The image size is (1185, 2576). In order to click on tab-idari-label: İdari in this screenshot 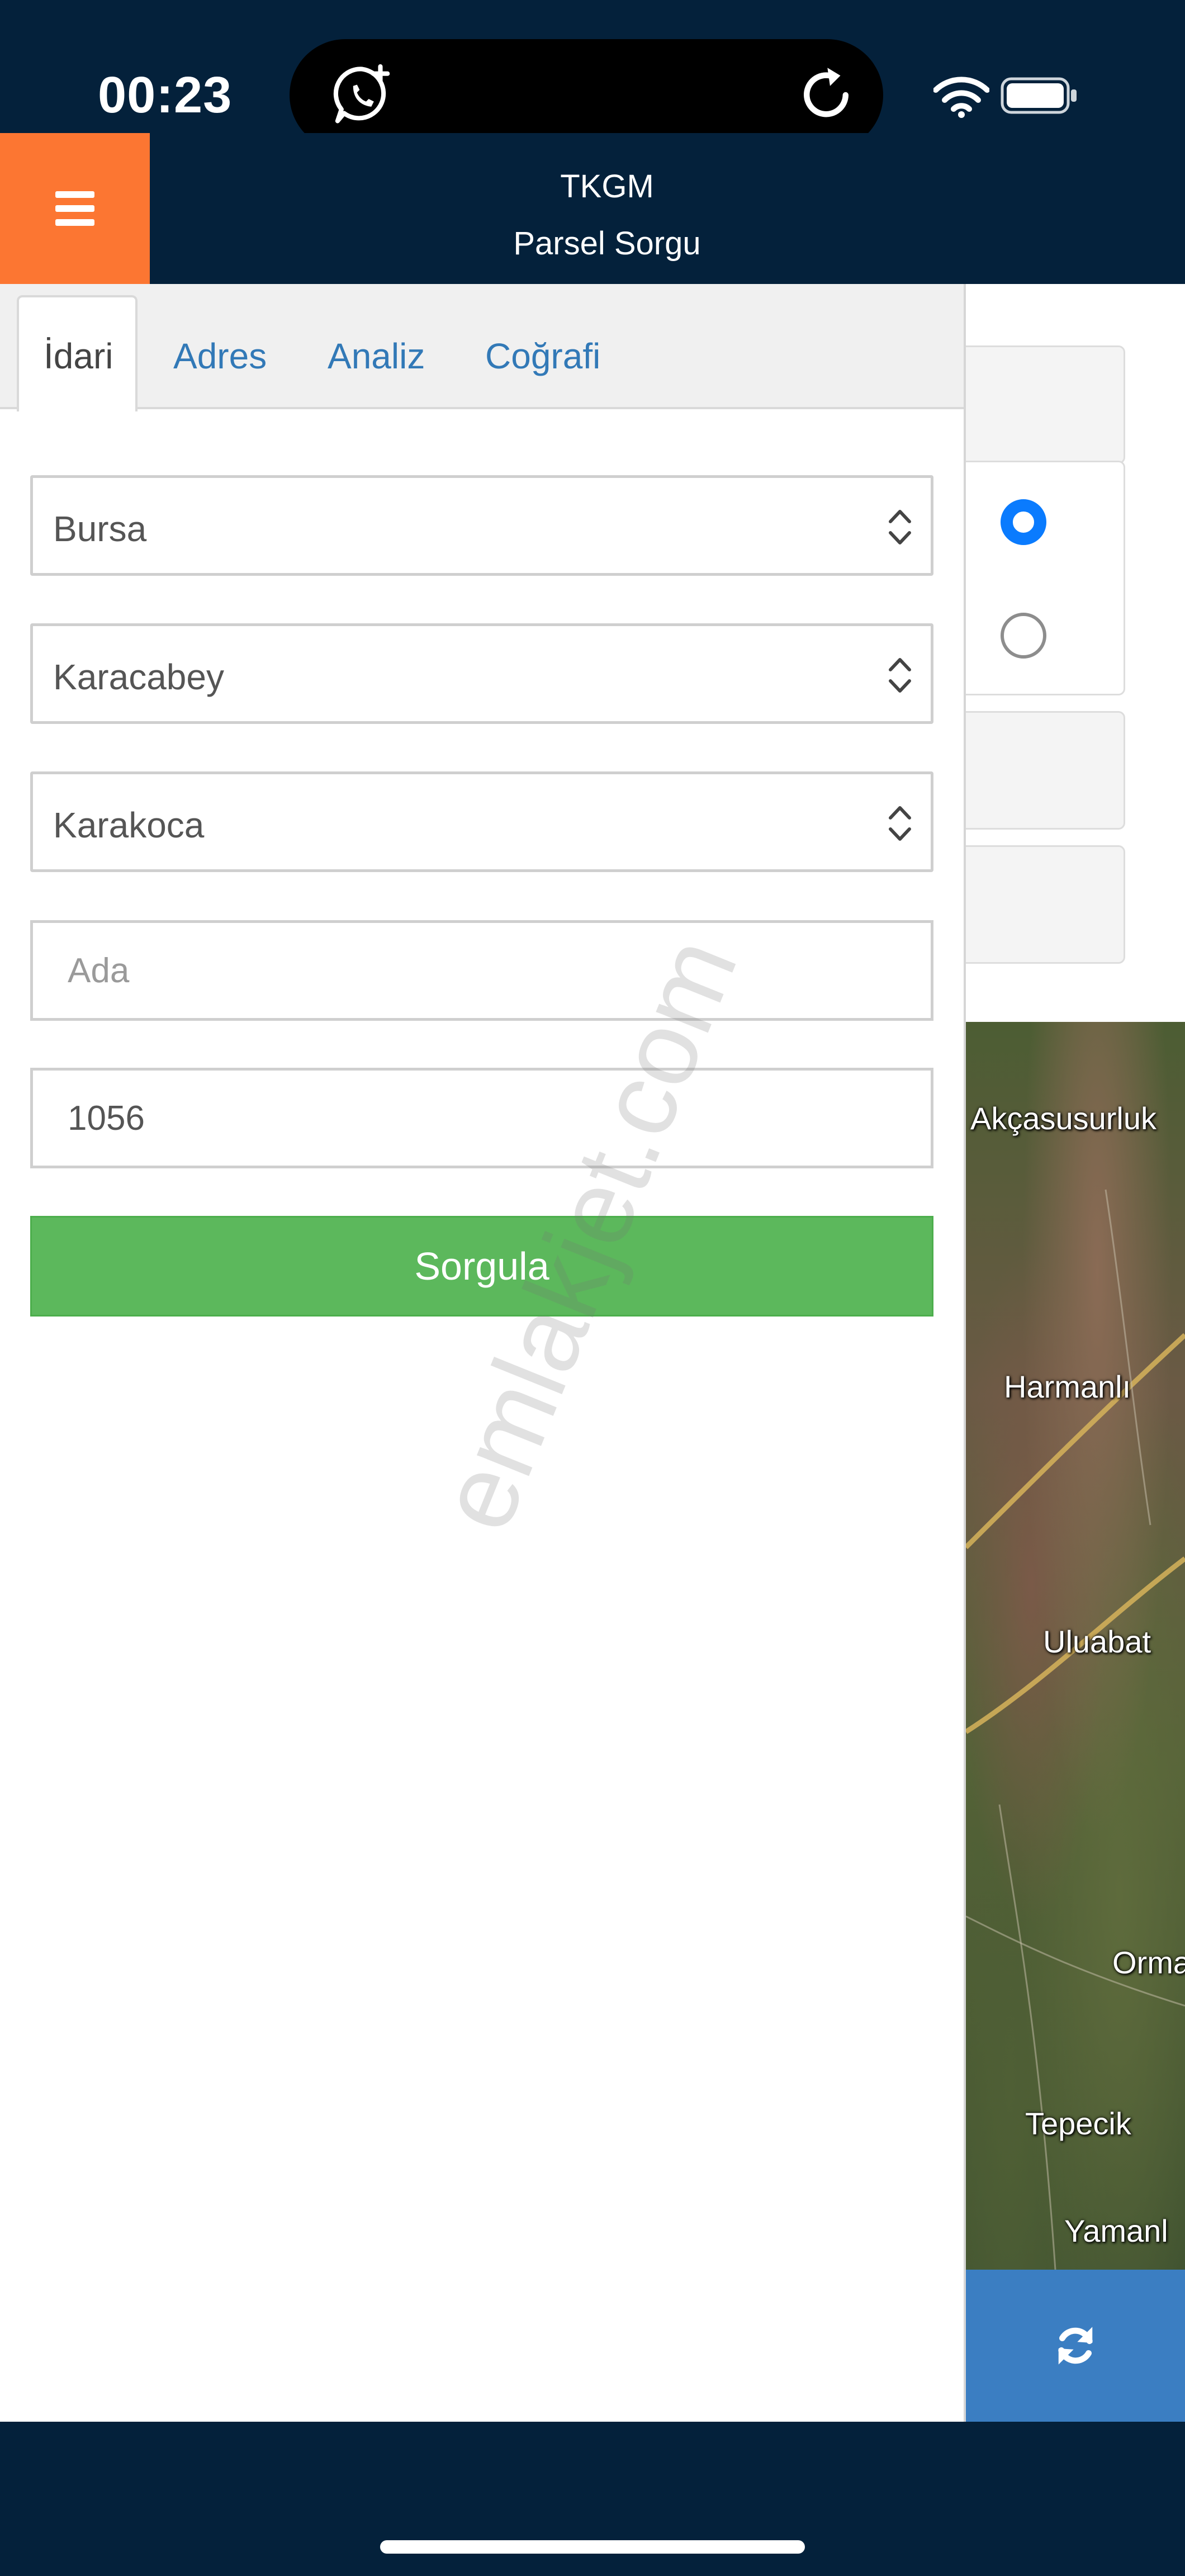, I will do `click(78, 356)`.